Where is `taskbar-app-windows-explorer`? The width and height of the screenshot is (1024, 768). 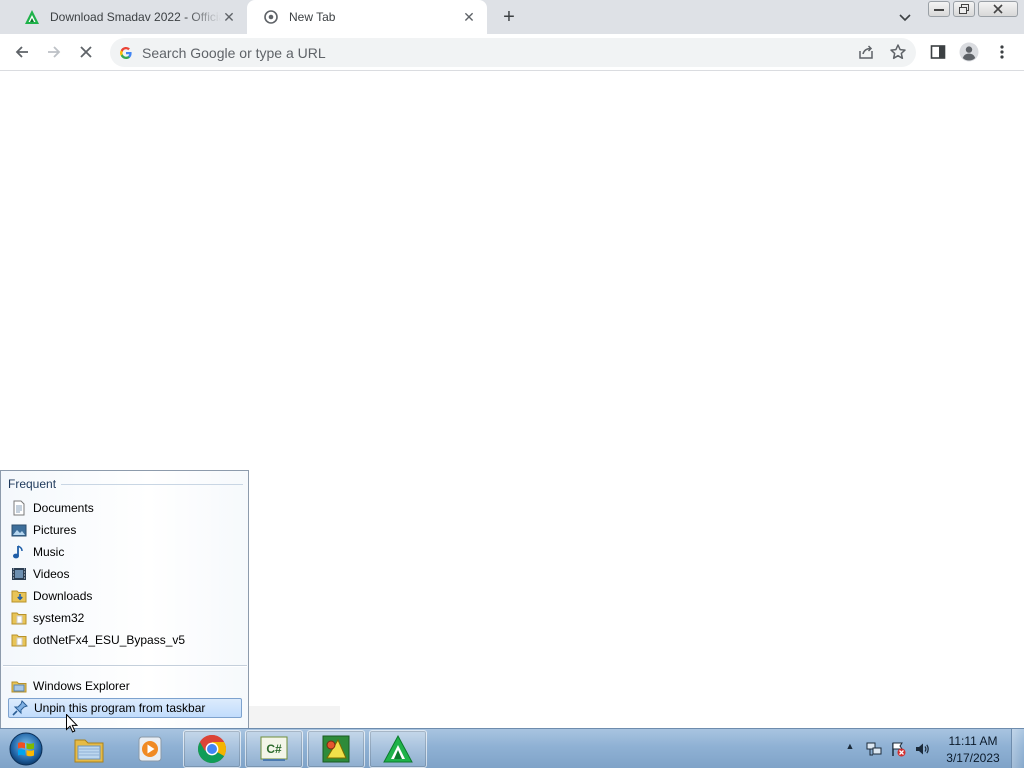
taskbar-app-windows-explorer is located at coordinates (89, 749).